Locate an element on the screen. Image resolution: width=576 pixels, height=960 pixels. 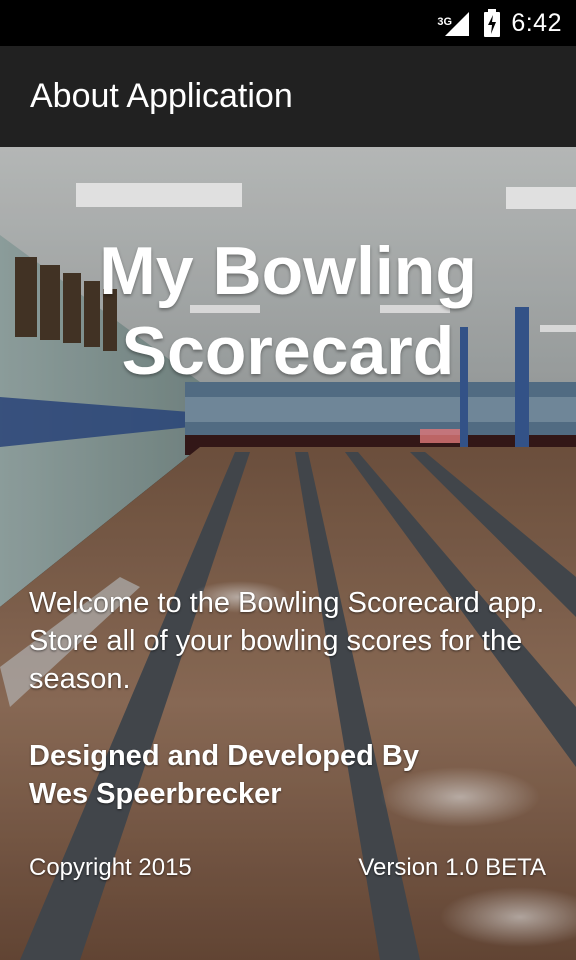
app-bar-title: About Application is located at coordinates (161, 96).